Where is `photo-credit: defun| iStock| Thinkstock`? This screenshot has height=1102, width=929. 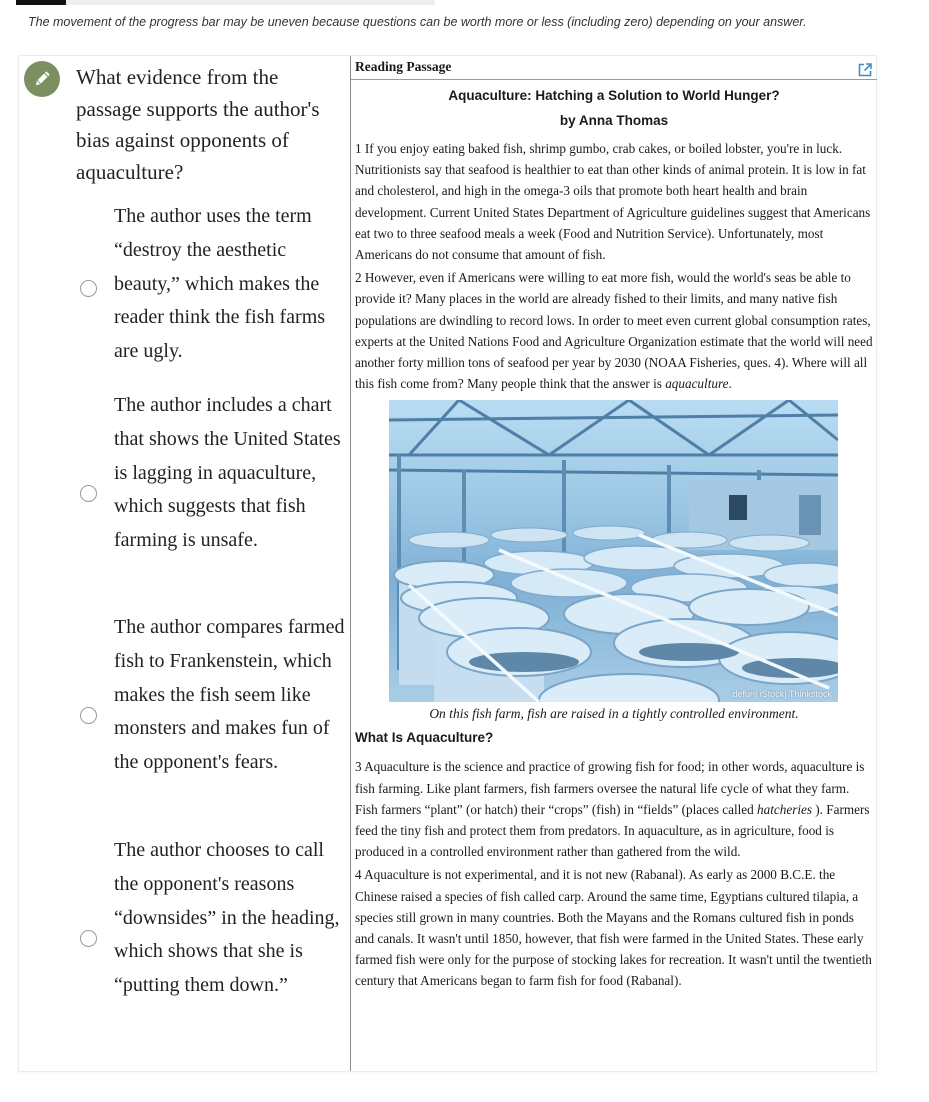
photo-credit: defun| iStock| Thinkstock is located at coordinates (782, 694).